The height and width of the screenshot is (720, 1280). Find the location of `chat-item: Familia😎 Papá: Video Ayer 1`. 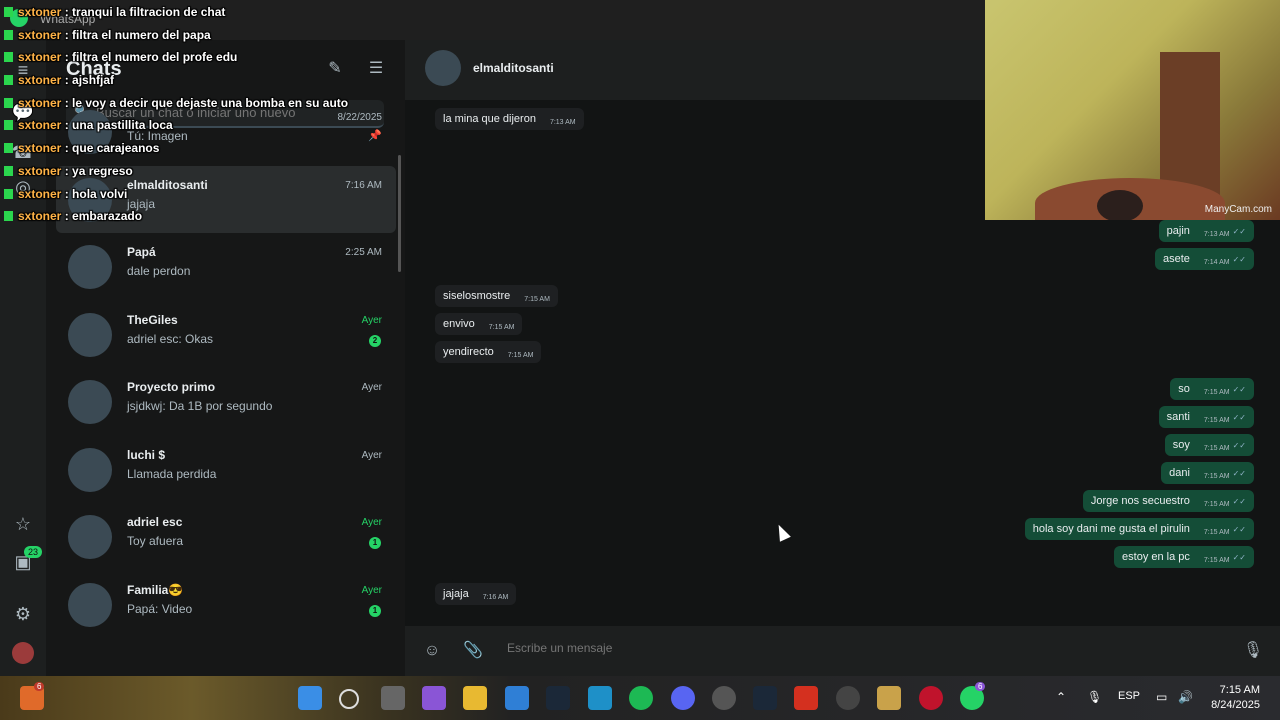

chat-item: Familia😎 Papá: Video Ayer 1 is located at coordinates (226, 605).